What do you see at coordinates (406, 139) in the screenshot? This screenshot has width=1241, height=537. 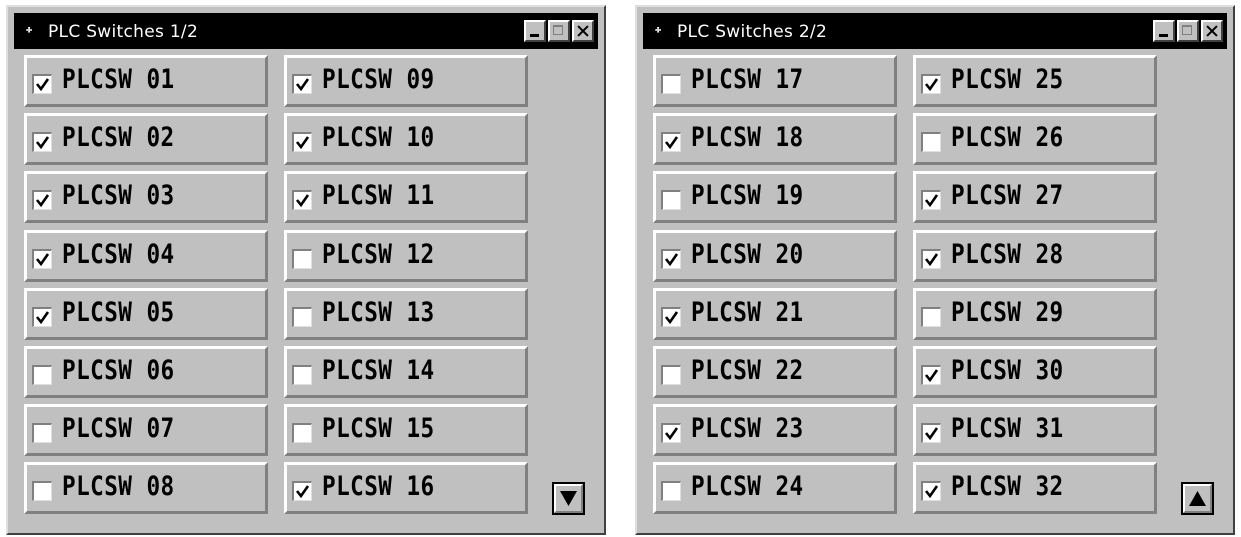 I see `plc-switch-tile: PLCSW 10` at bounding box center [406, 139].